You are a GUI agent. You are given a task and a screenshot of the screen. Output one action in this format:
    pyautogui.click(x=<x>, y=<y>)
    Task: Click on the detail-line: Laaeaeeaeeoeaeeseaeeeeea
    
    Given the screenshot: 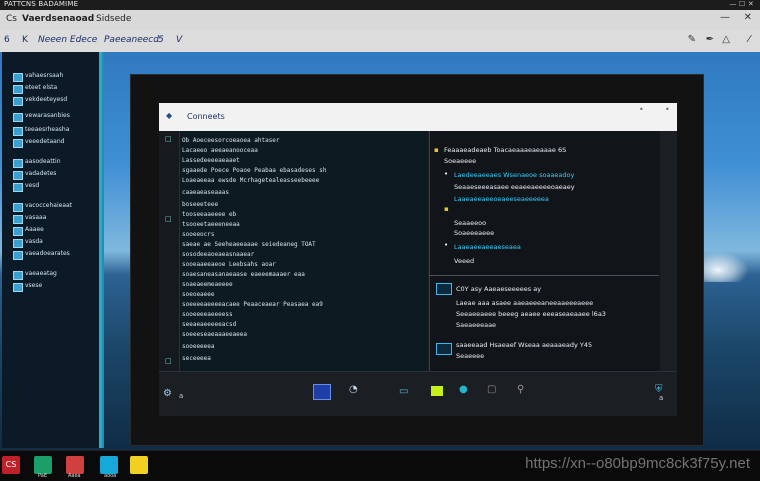 What is the action you would take?
    pyautogui.click(x=501, y=199)
    